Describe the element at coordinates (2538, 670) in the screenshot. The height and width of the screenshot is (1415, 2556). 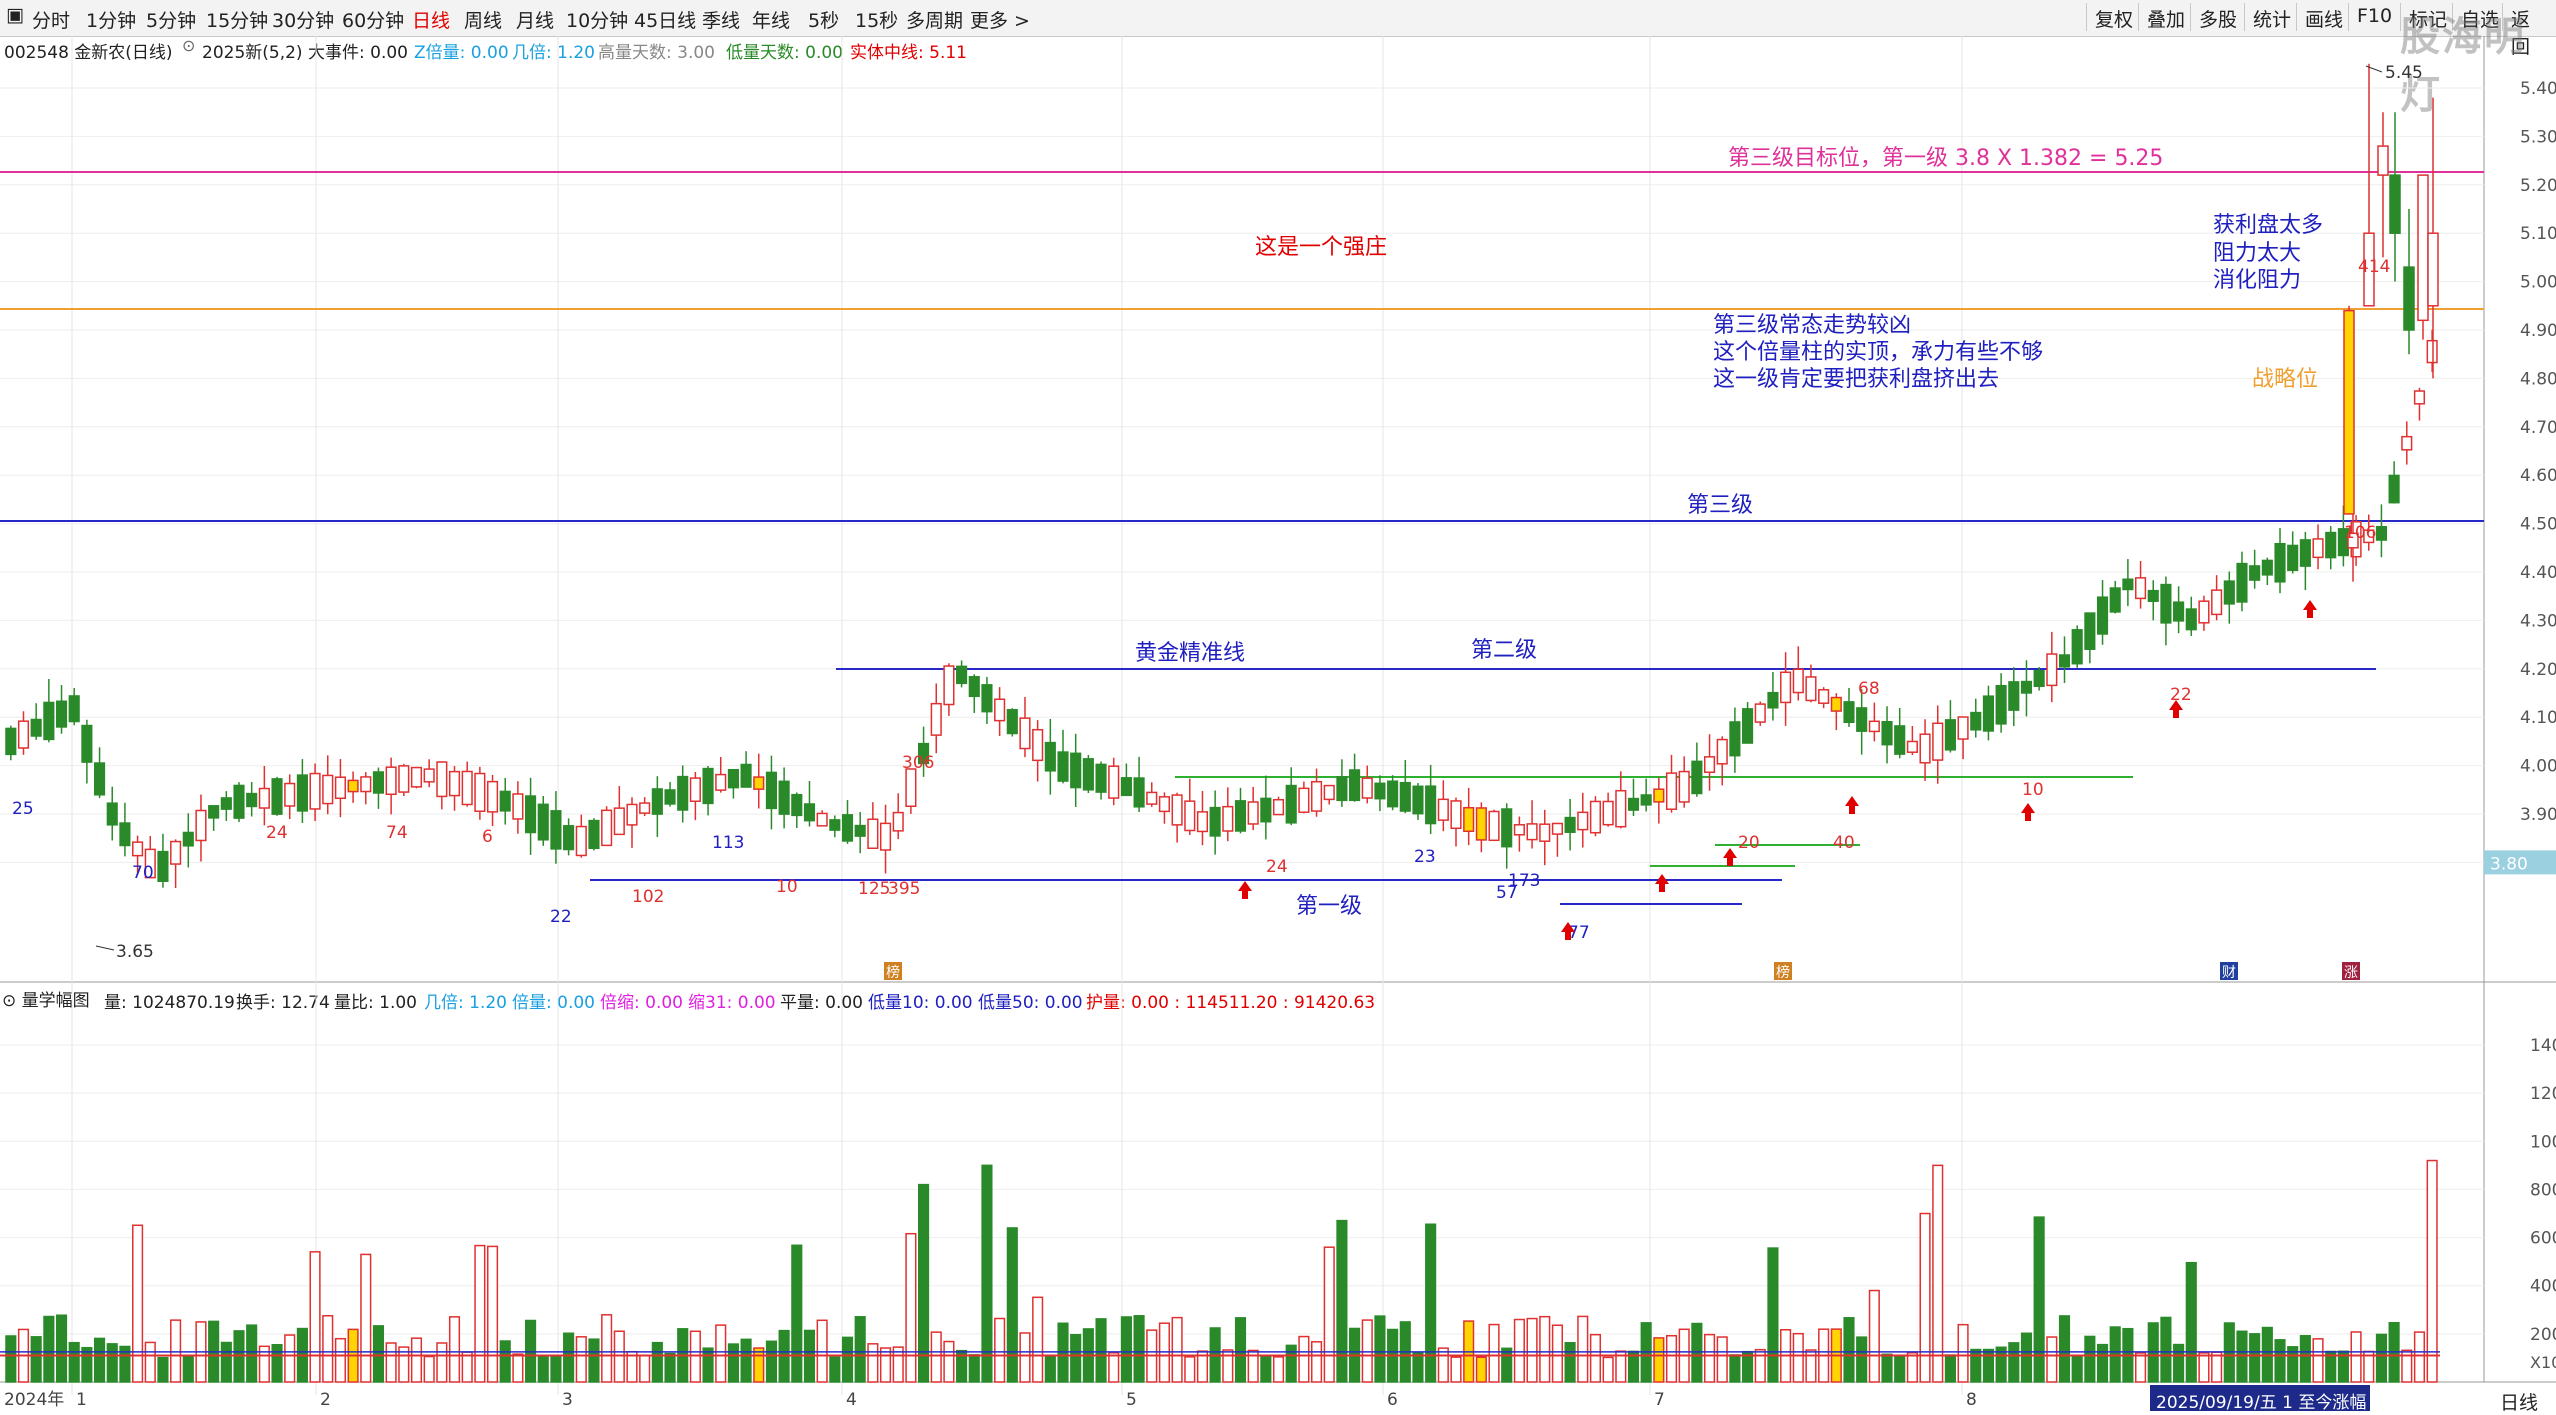
I see `price-tick-label: 4.20` at that location.